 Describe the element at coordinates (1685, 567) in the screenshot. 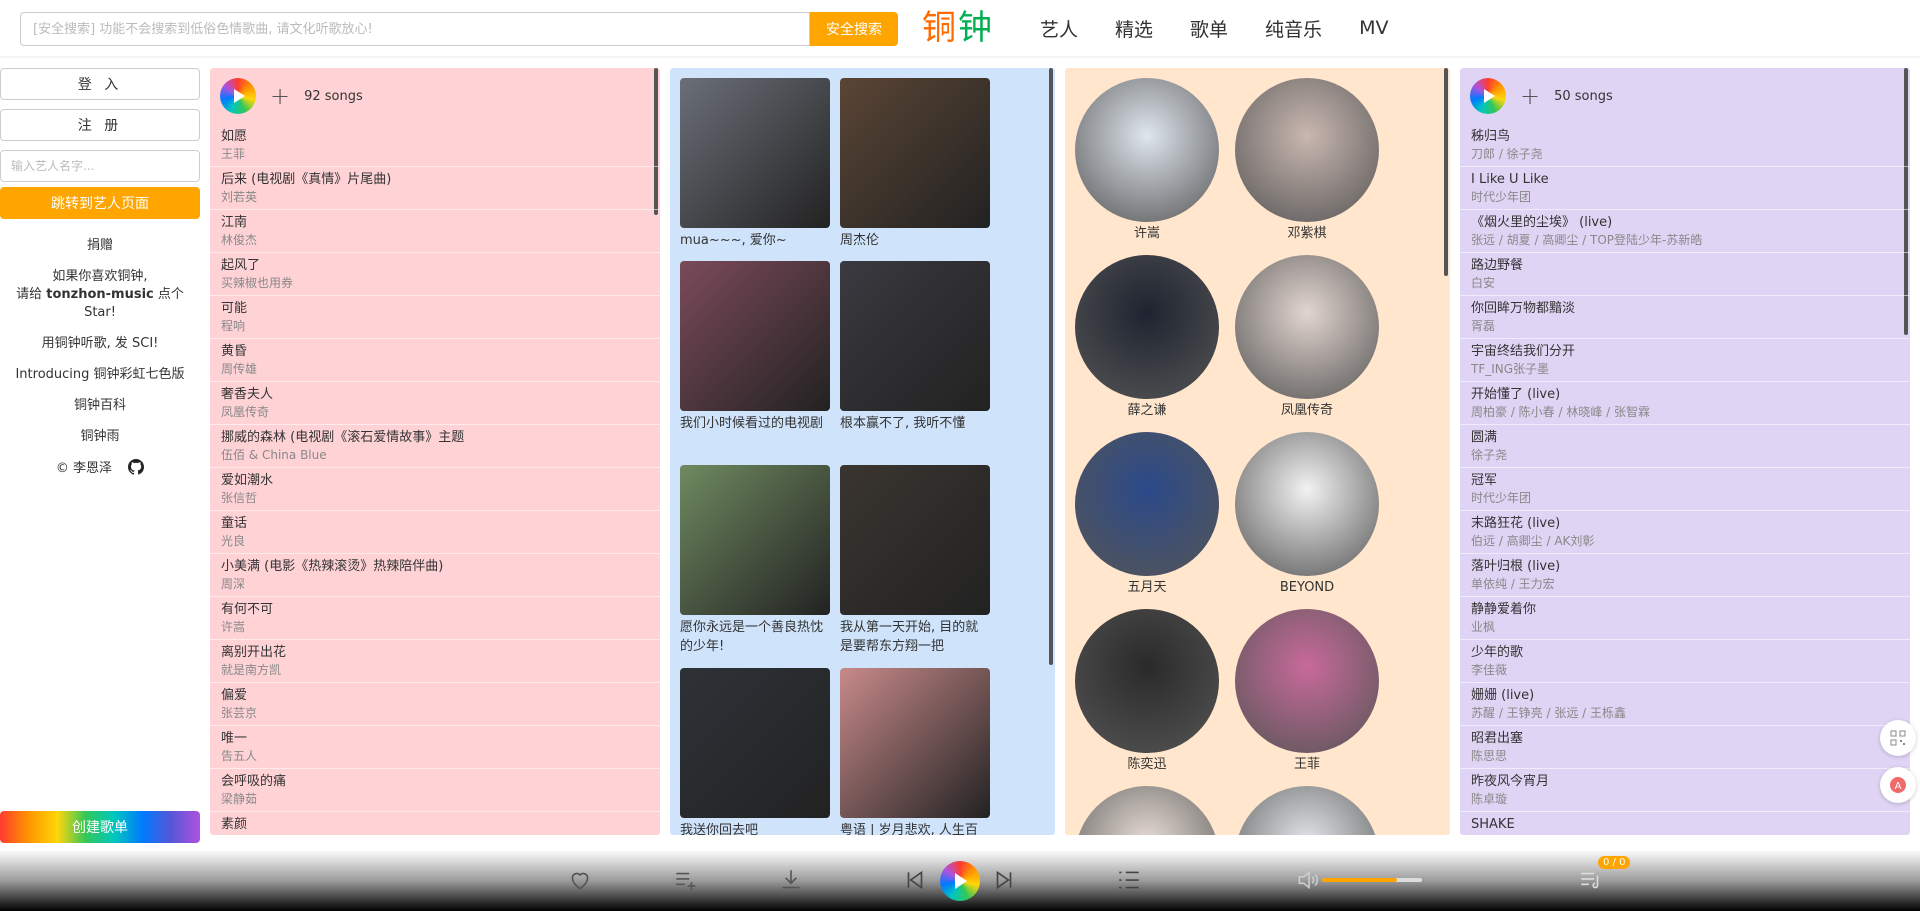

I see `song-title: 落叶归根 (live)` at that location.